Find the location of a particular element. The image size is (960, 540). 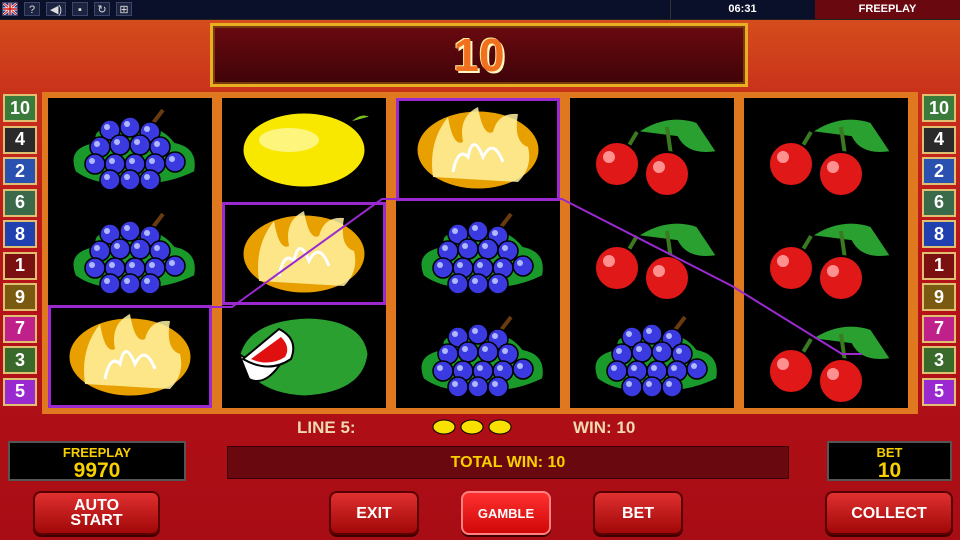

exit-button: EXIT is located at coordinates (374, 513).